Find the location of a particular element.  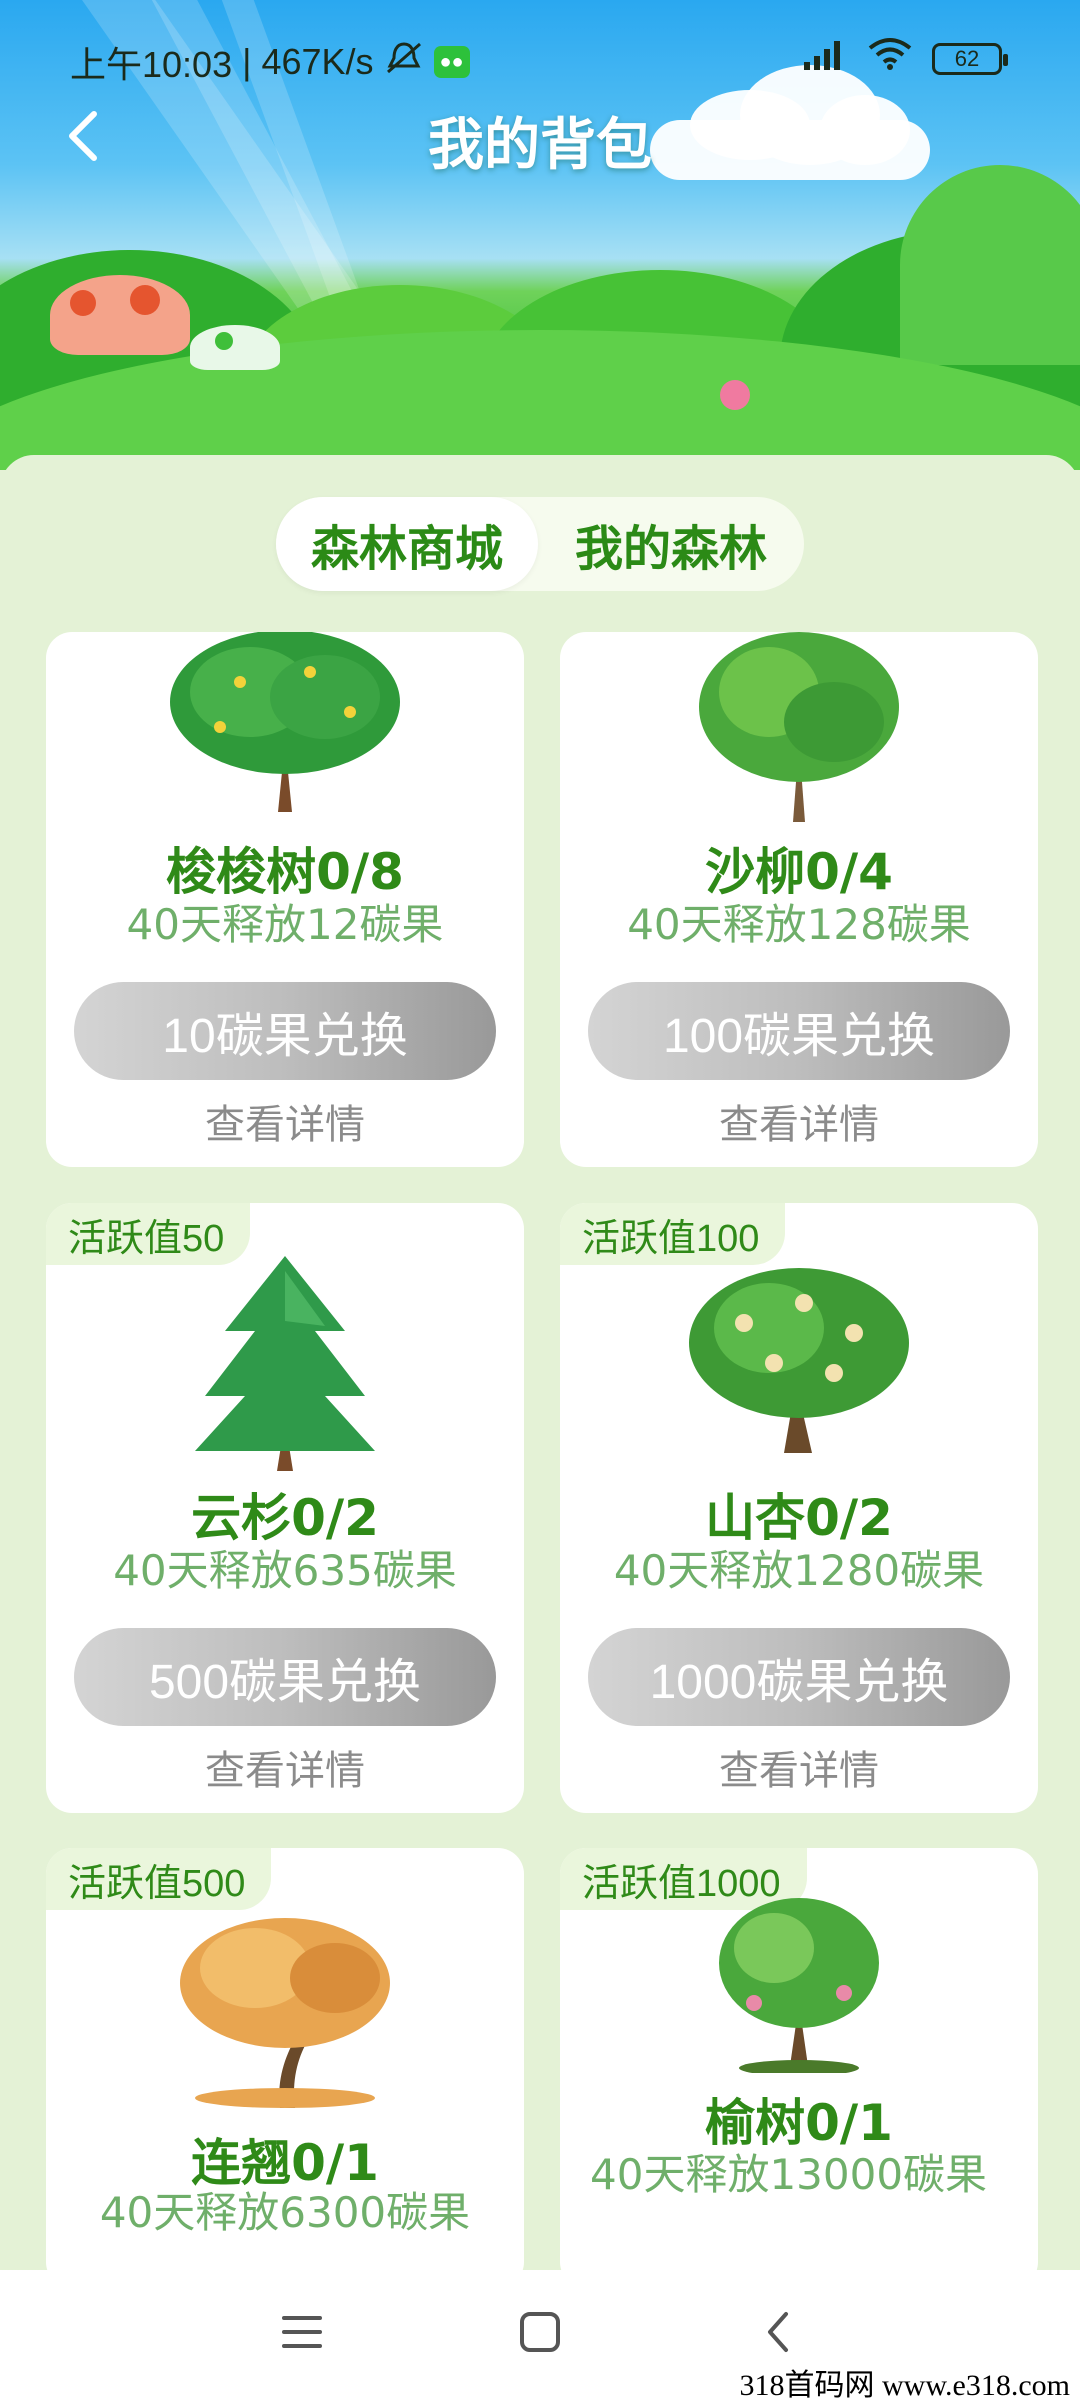

tree-desc: 40天释放12碳果 is located at coordinates (285, 924).